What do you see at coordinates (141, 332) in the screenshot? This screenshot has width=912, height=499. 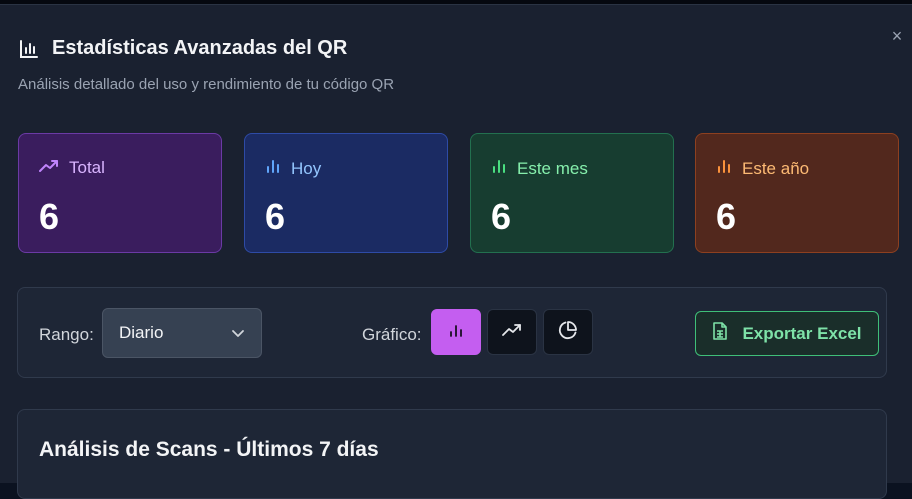 I see `range-select-value: Diario` at bounding box center [141, 332].